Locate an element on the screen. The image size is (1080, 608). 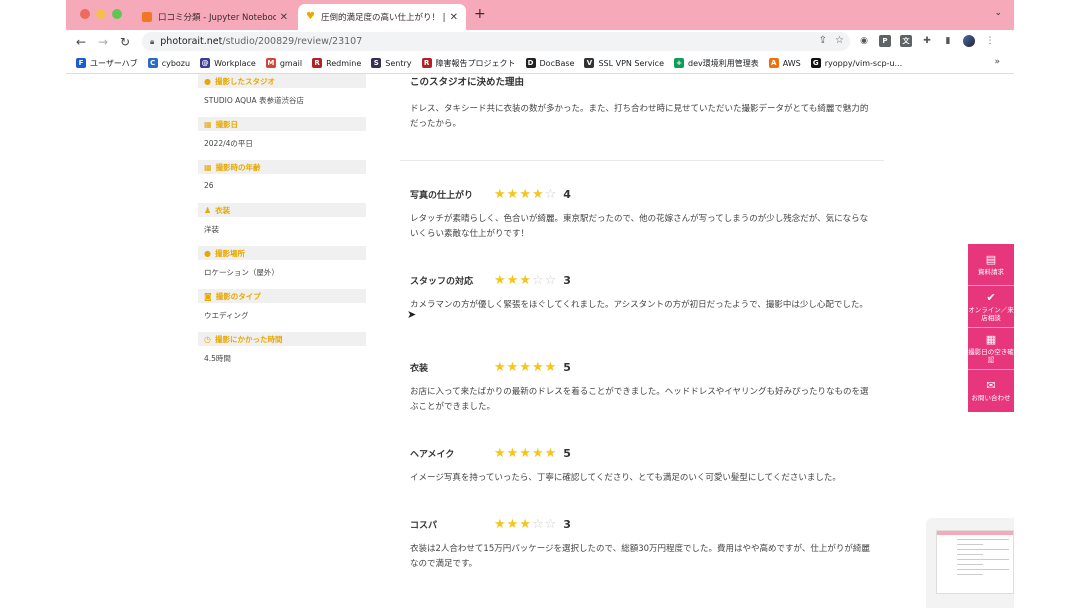
new-tab-button: + is located at coordinates (480, 14).